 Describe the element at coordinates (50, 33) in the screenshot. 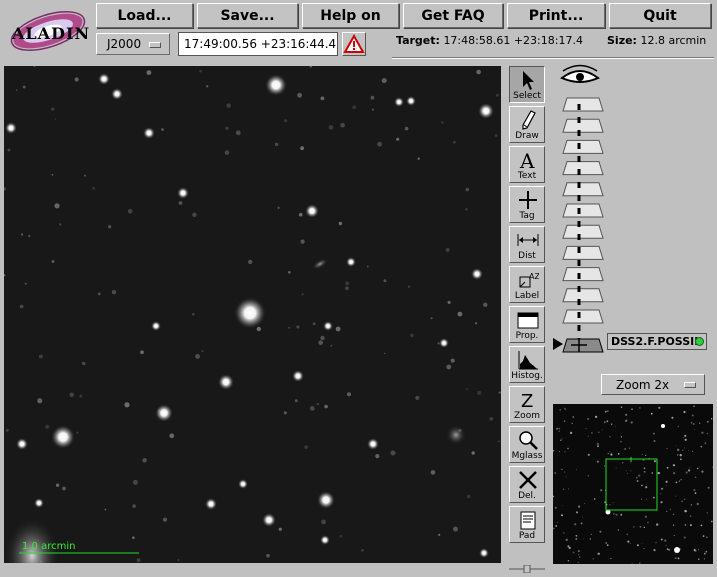

I see `logo-text: ALADIN` at that location.